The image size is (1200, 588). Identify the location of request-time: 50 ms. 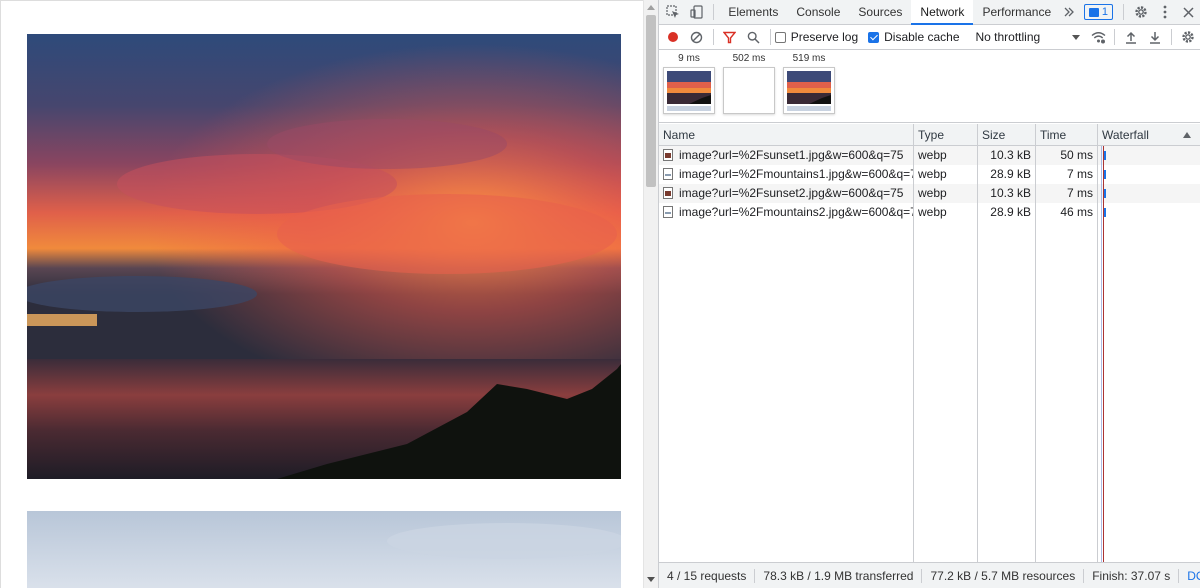
(1076, 155).